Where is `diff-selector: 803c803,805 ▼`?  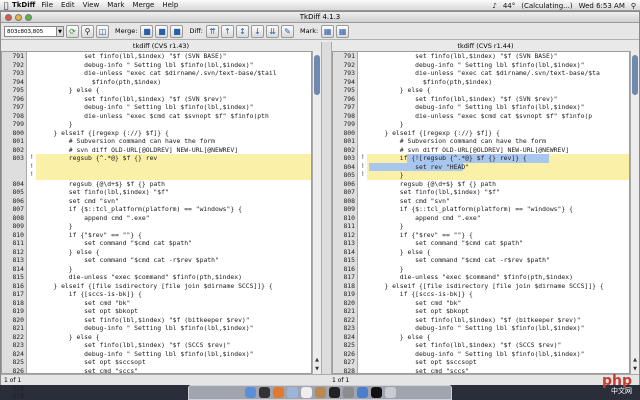 diff-selector: 803c803,805 ▼ is located at coordinates (34, 31).